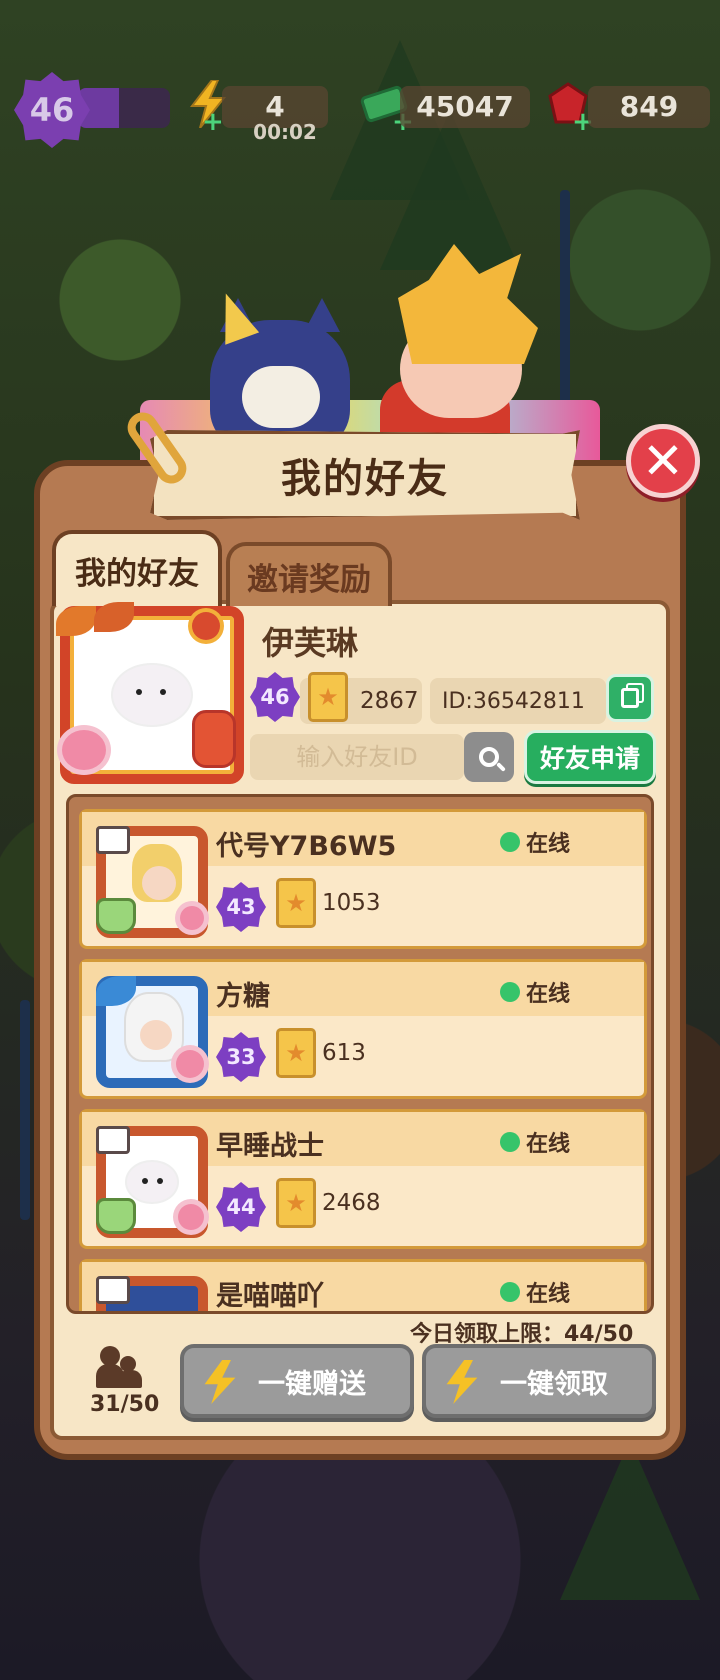  Describe the element at coordinates (285, 132) in the screenshot. I see `energy-timer: 00:02` at that location.